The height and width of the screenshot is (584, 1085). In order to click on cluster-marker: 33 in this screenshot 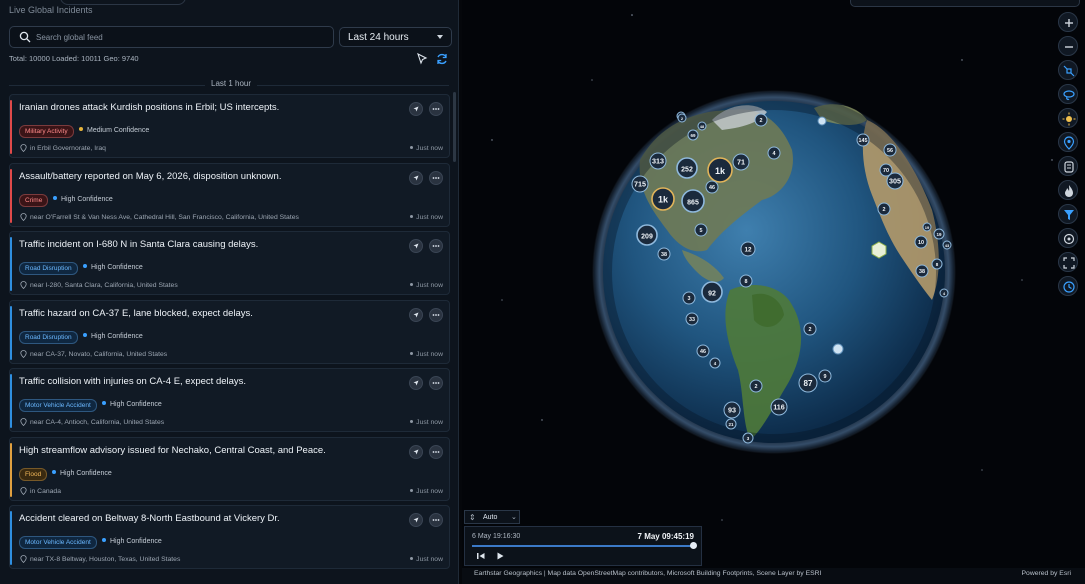, I will do `click(692, 319)`.